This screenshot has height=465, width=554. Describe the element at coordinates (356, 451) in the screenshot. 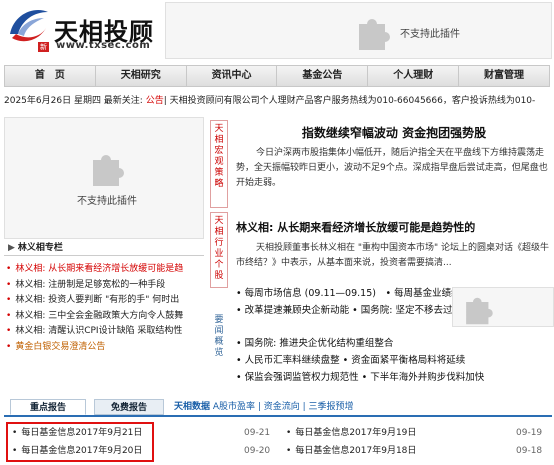

I see `report-title: 每日基金信息2017年9月18日` at that location.